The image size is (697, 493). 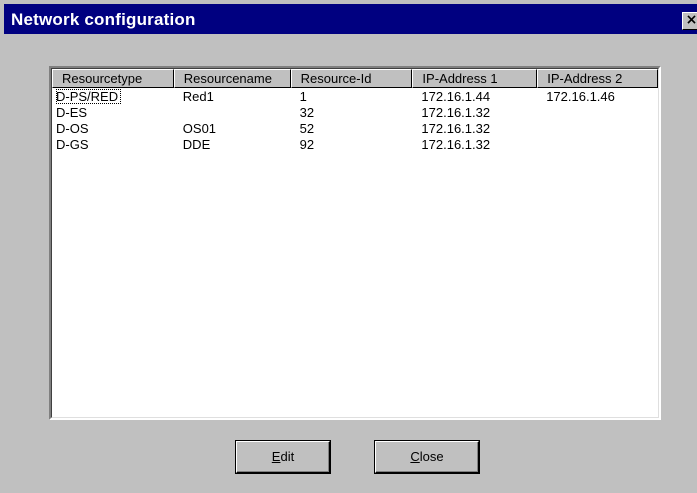 What do you see at coordinates (196, 144) in the screenshot?
I see `table-cell: DDE` at bounding box center [196, 144].